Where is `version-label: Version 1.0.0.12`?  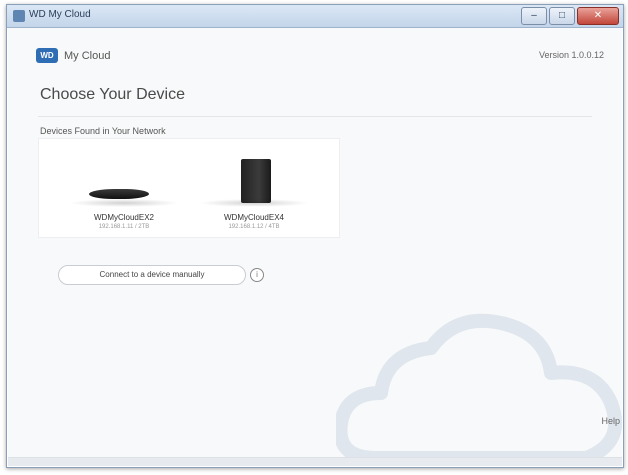 version-label: Version 1.0.0.12 is located at coordinates (571, 55).